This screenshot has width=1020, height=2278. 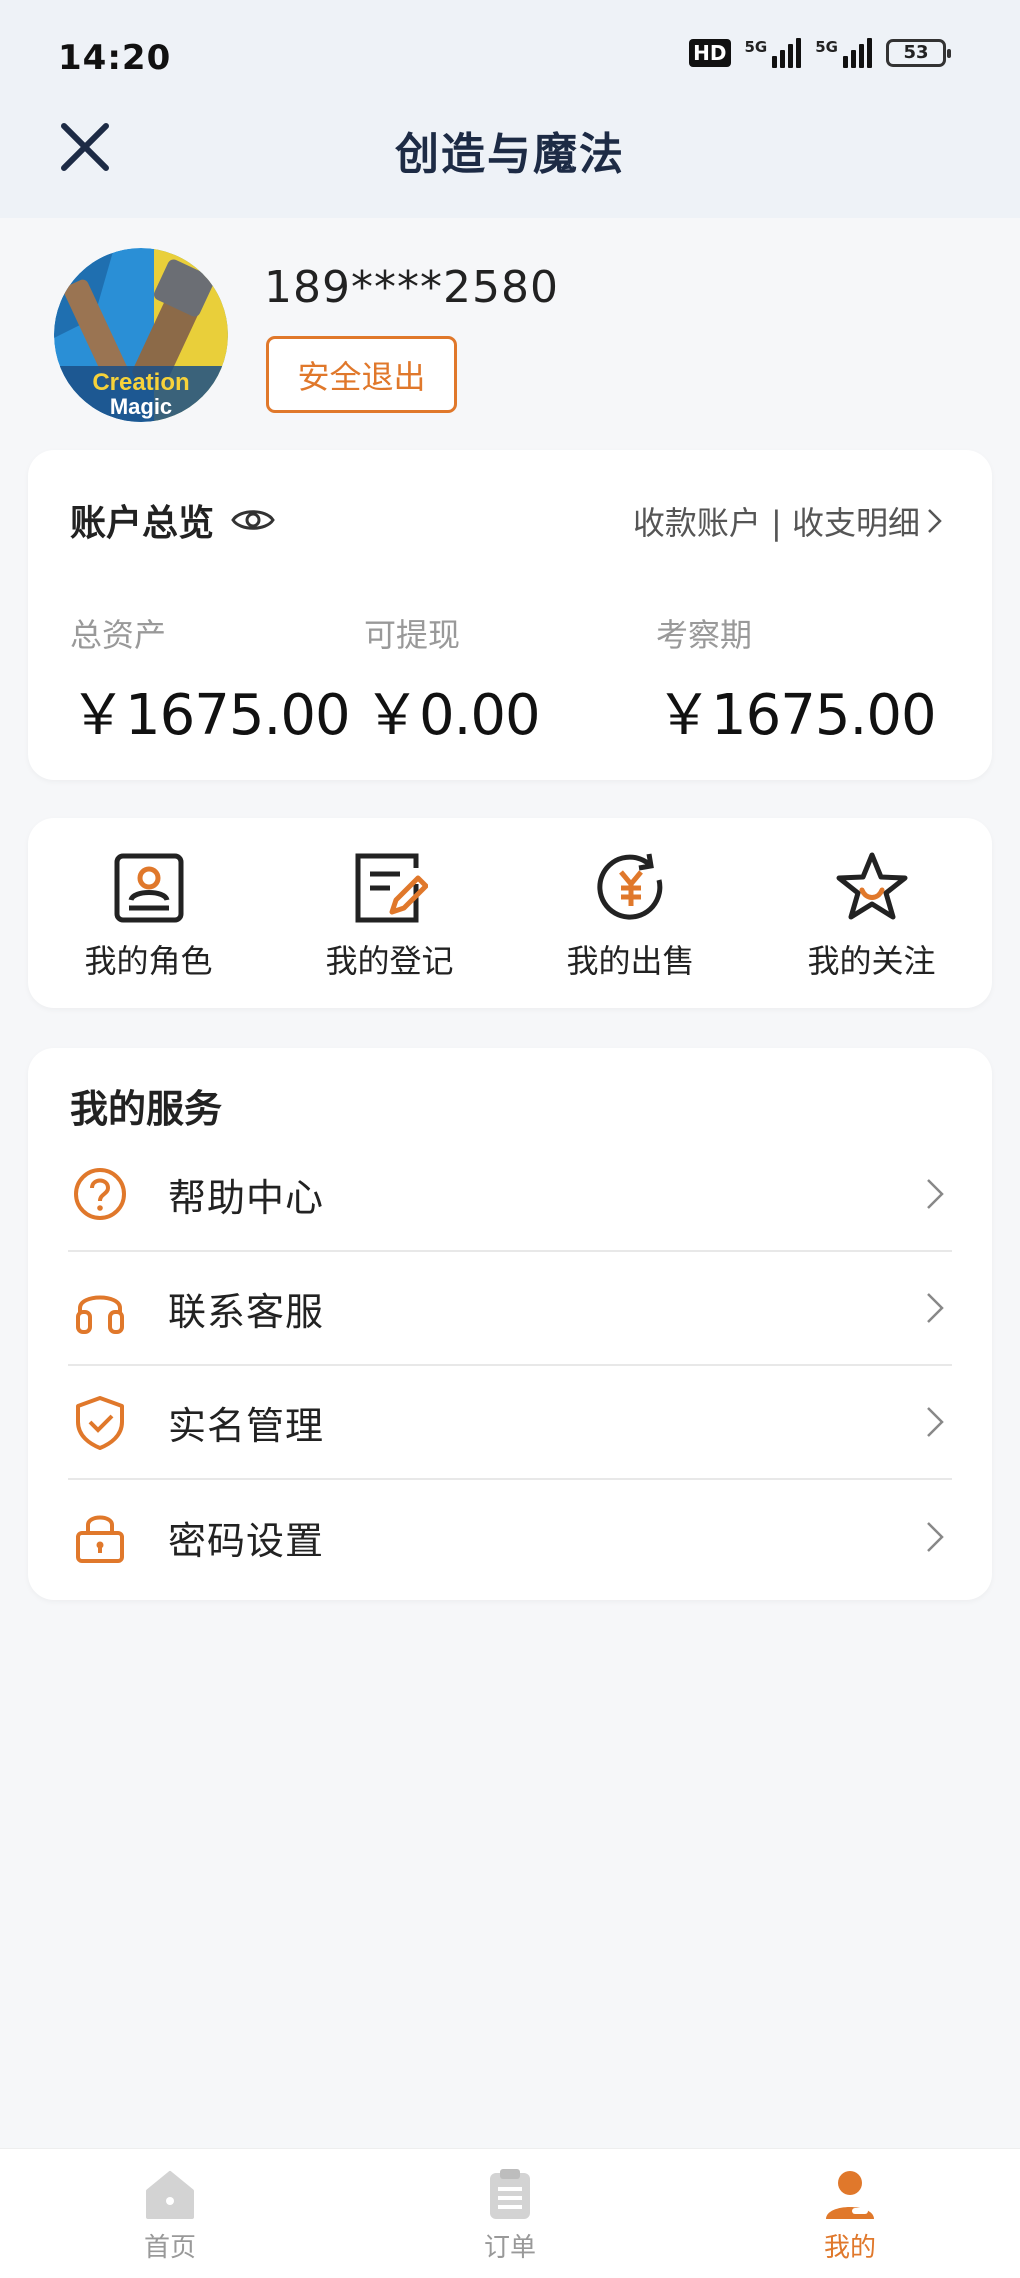 I want to click on clipboard-icon, so click(x=510, y=2194).